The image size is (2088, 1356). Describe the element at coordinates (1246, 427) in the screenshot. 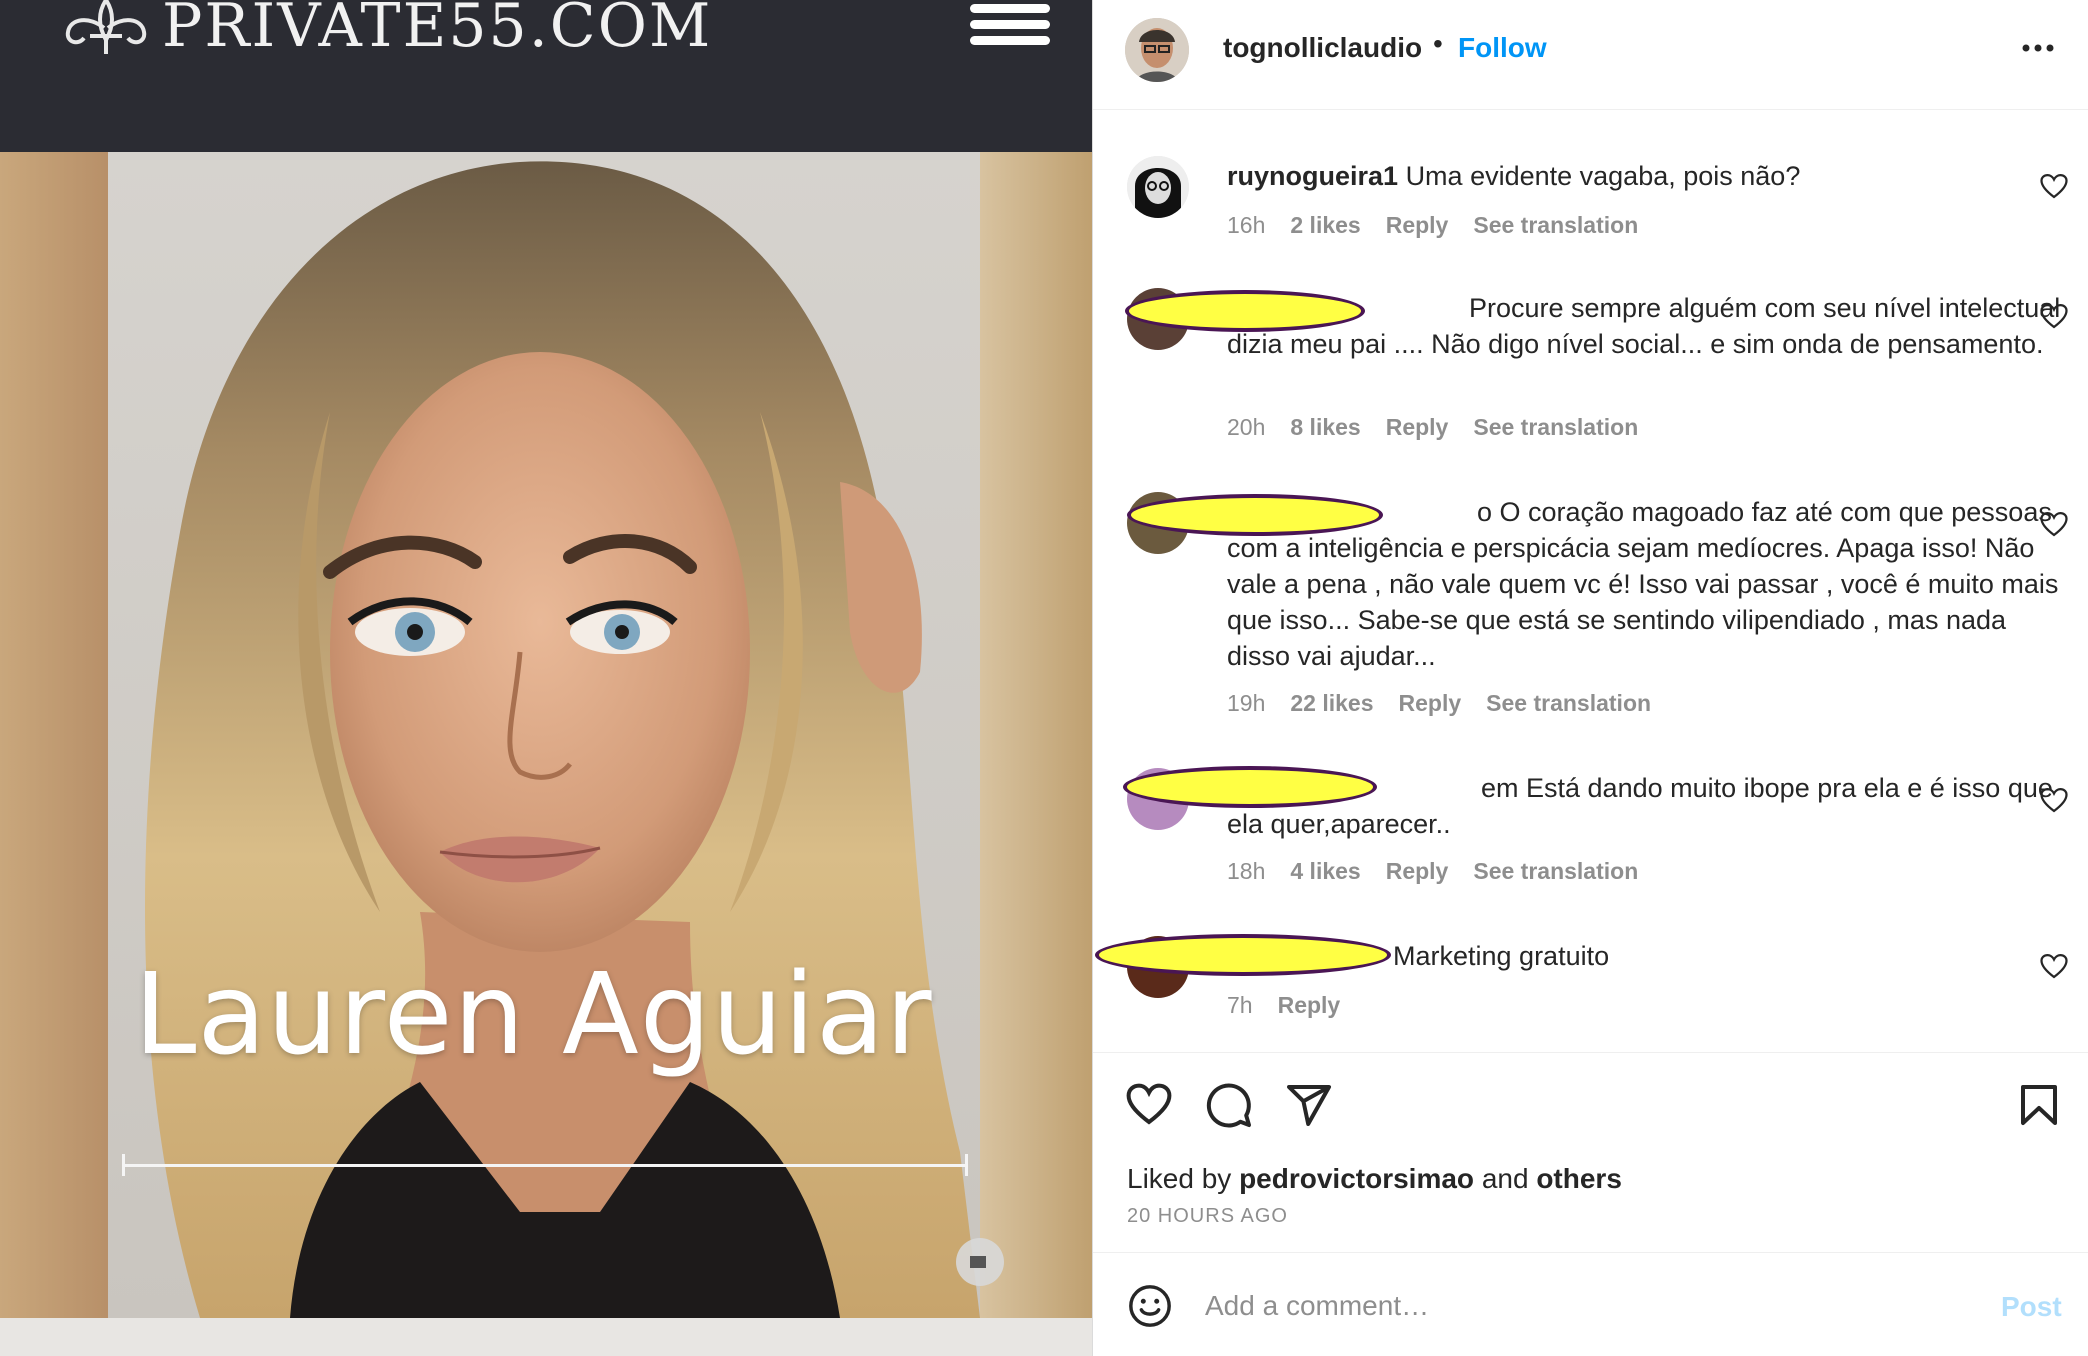

I see `comment-time: 20h` at that location.